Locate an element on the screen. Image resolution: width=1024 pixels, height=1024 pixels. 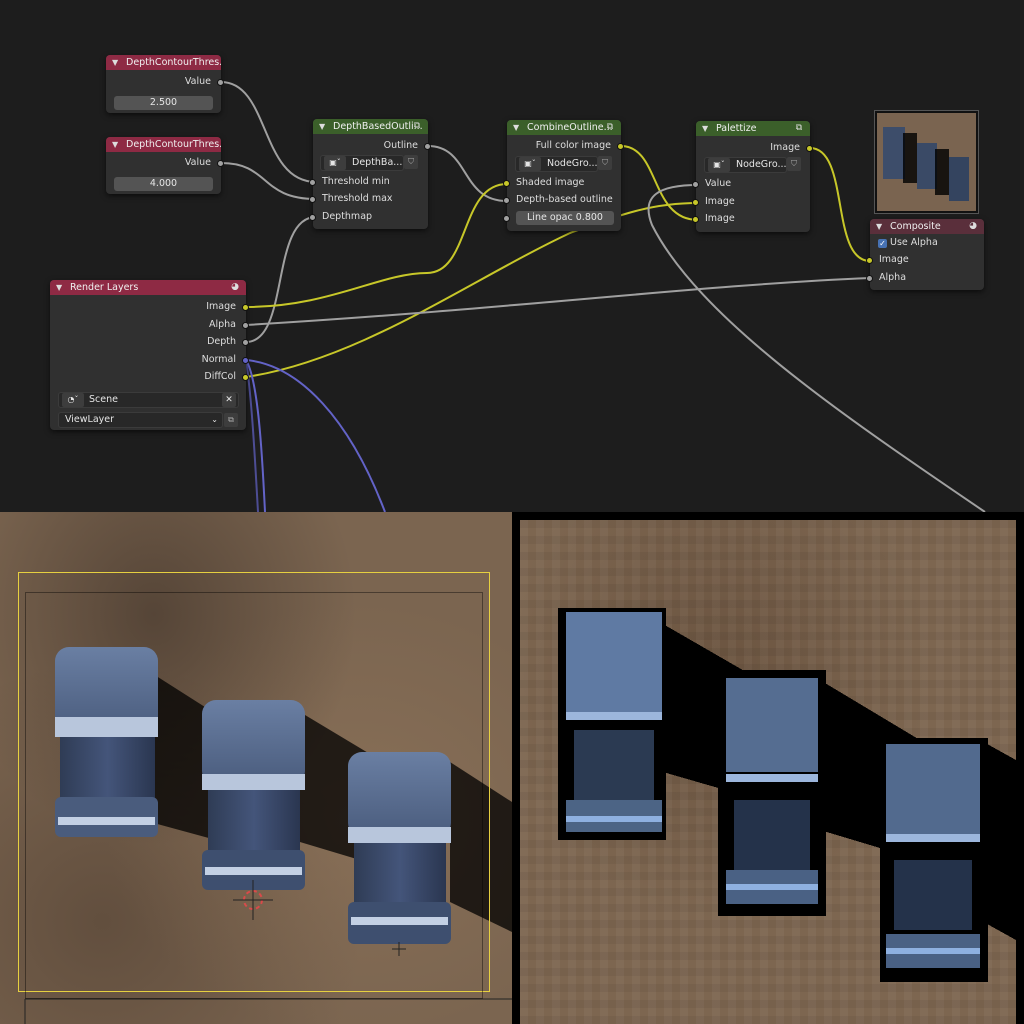
output-socket-diffcol is located at coordinates (245, 377).